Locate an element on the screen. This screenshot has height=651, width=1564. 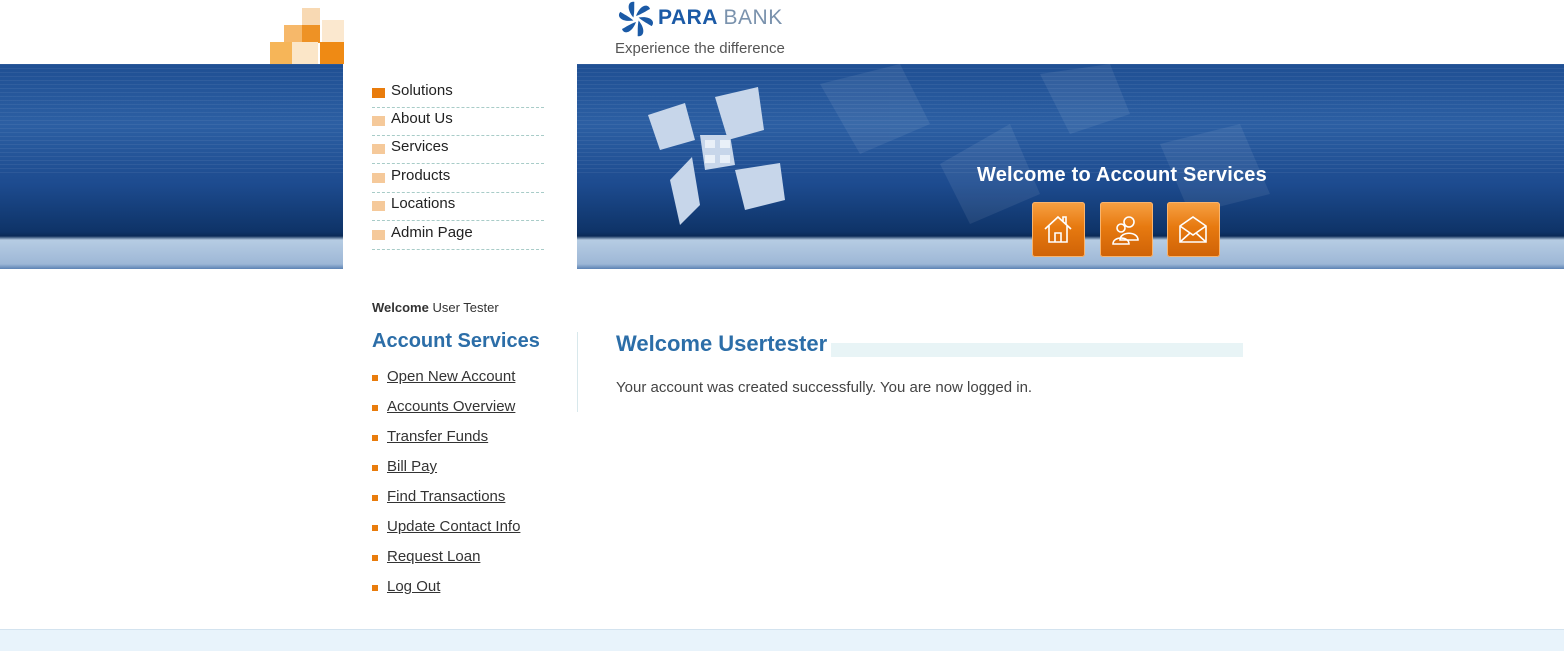
link-label: Accounts Overview is located at coordinates (451, 406).